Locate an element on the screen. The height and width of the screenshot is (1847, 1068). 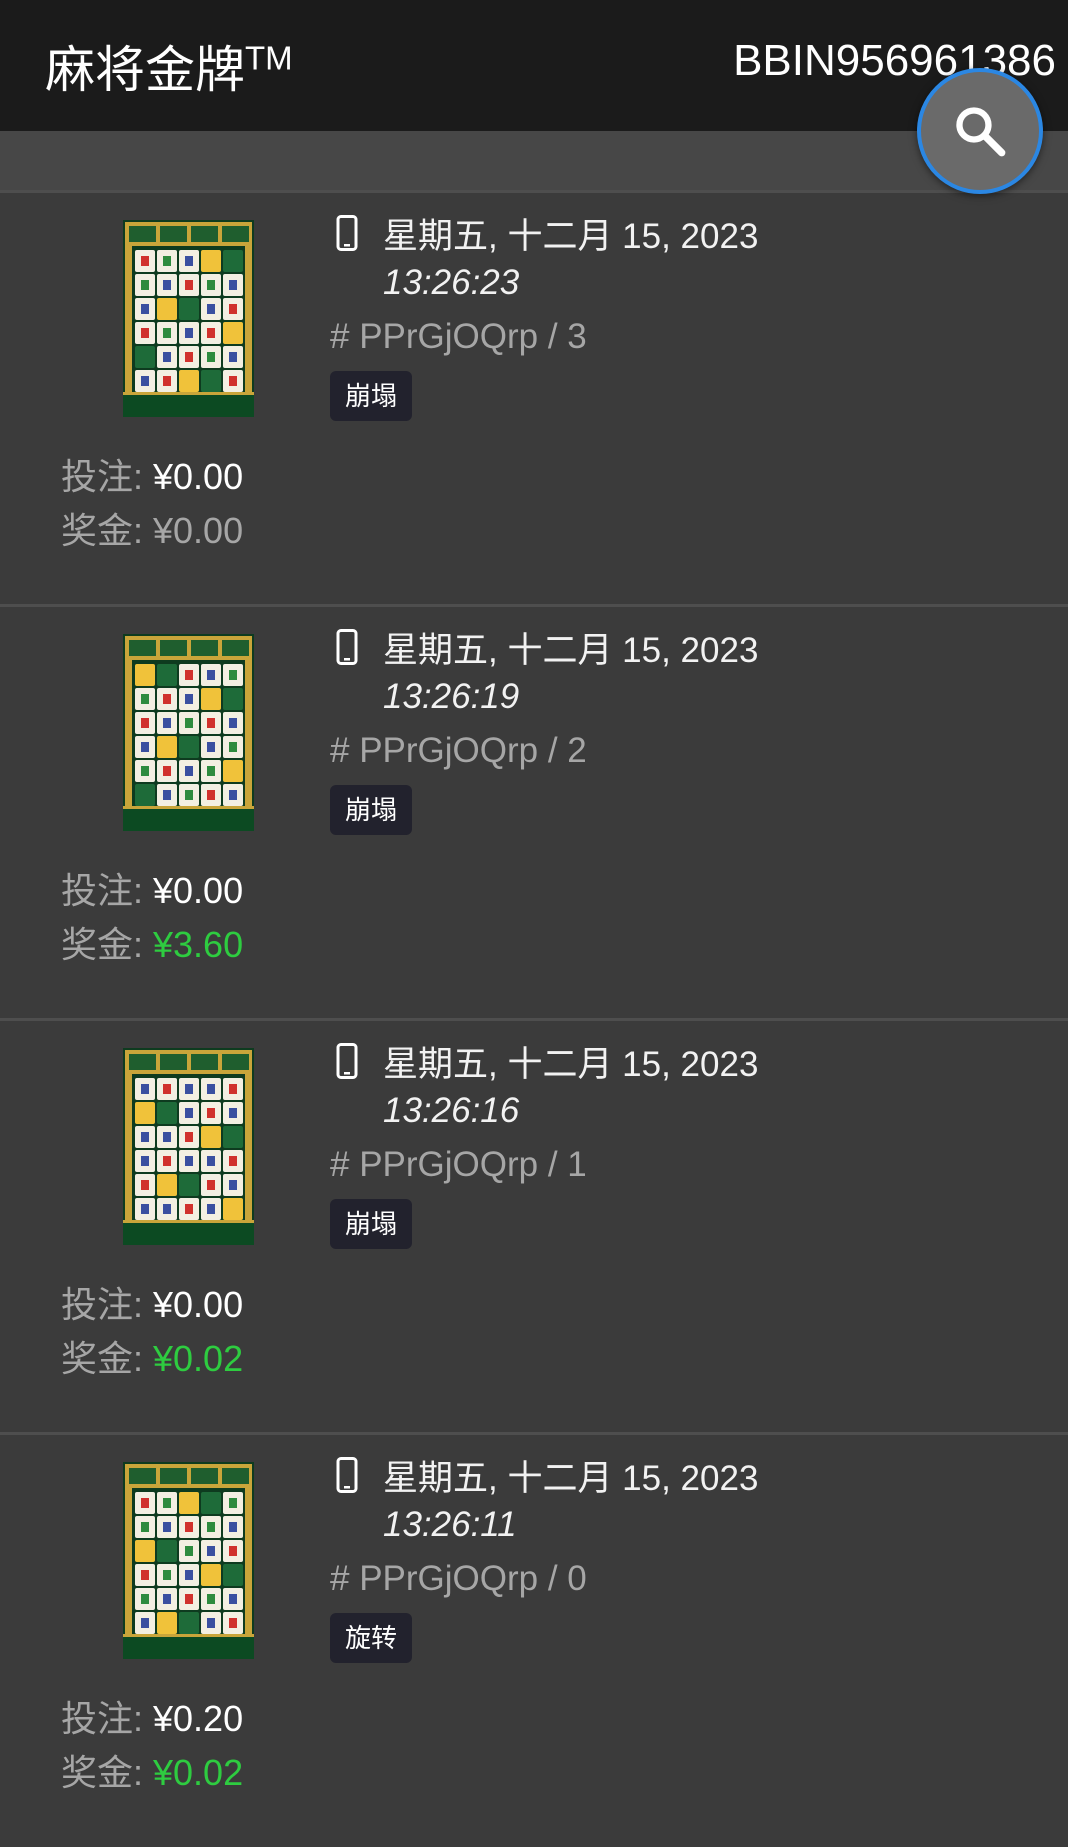
win-row: 奖金: ¥3.60 is located at coordinates (152, 942).